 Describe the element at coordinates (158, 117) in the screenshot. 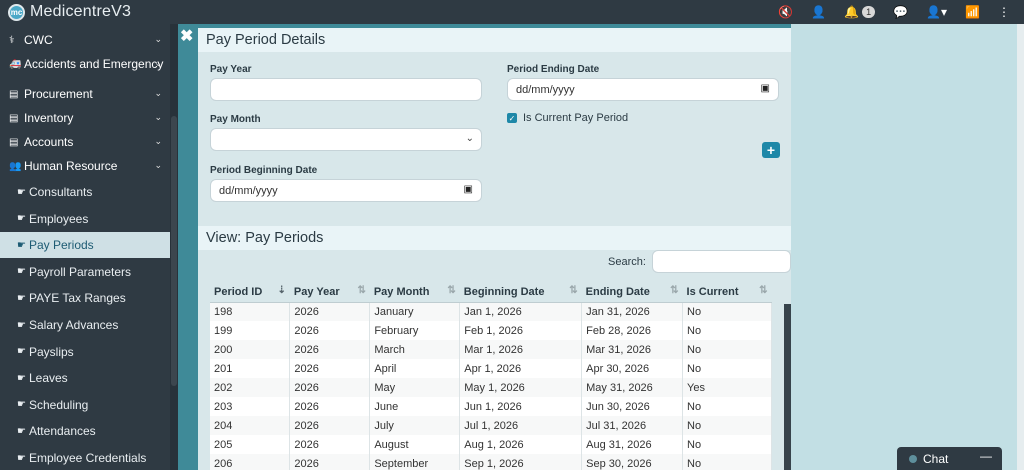

I see `chevron-down-icon: ⌄` at that location.